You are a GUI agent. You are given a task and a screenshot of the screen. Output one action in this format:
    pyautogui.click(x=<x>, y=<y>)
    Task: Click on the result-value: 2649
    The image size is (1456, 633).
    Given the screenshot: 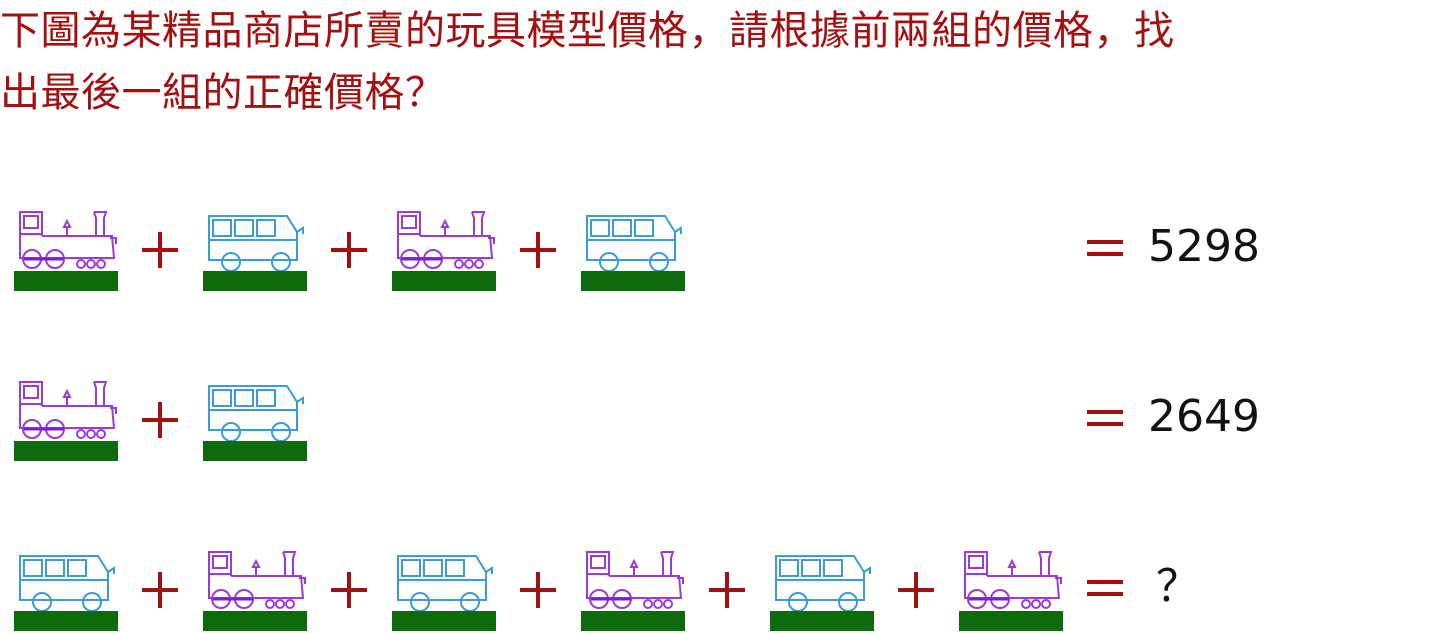 What is the action you would take?
    pyautogui.click(x=1204, y=416)
    